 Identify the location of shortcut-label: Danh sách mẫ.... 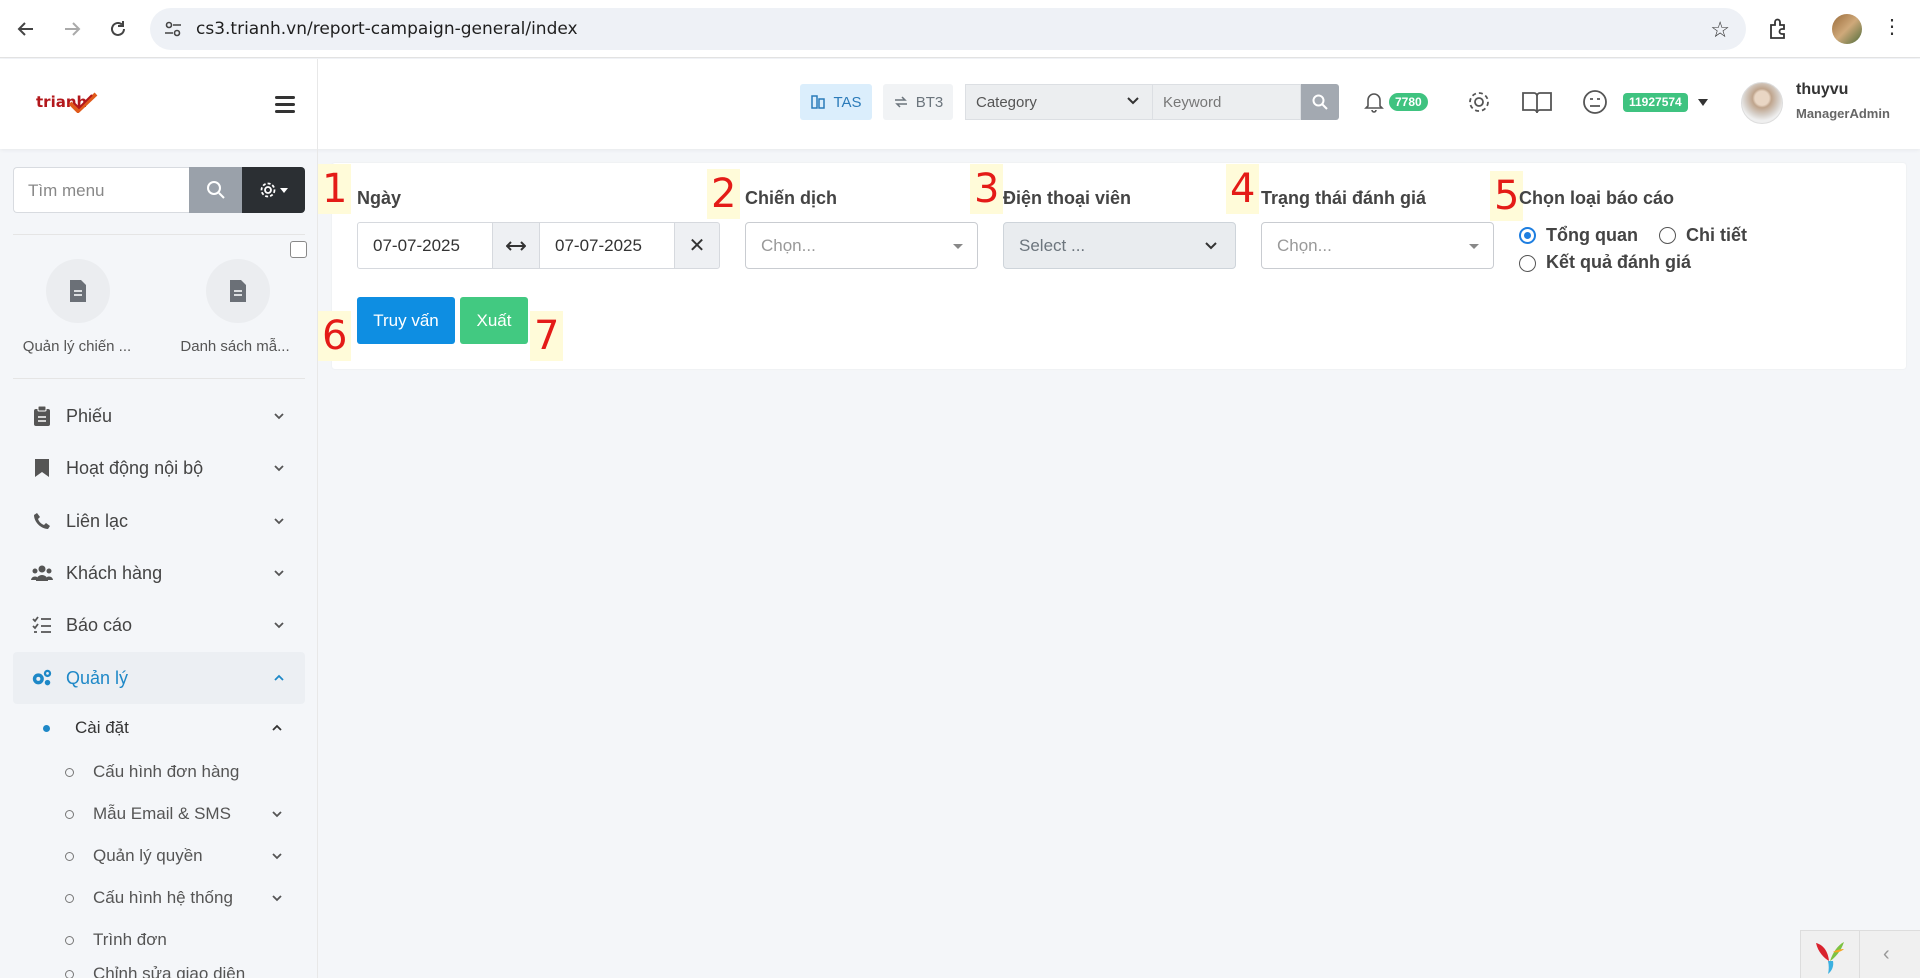
(235, 346).